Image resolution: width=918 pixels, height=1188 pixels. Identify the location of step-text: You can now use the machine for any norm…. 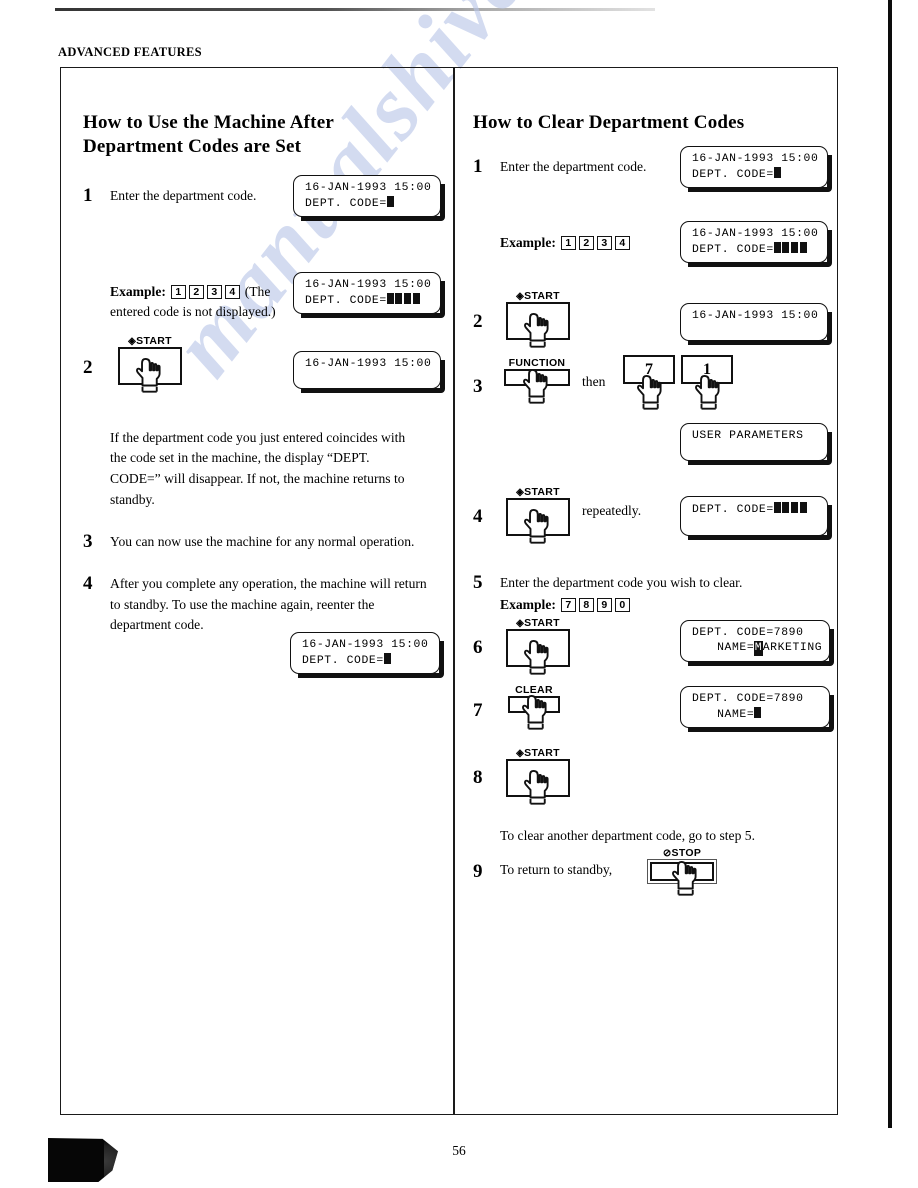
(262, 542).